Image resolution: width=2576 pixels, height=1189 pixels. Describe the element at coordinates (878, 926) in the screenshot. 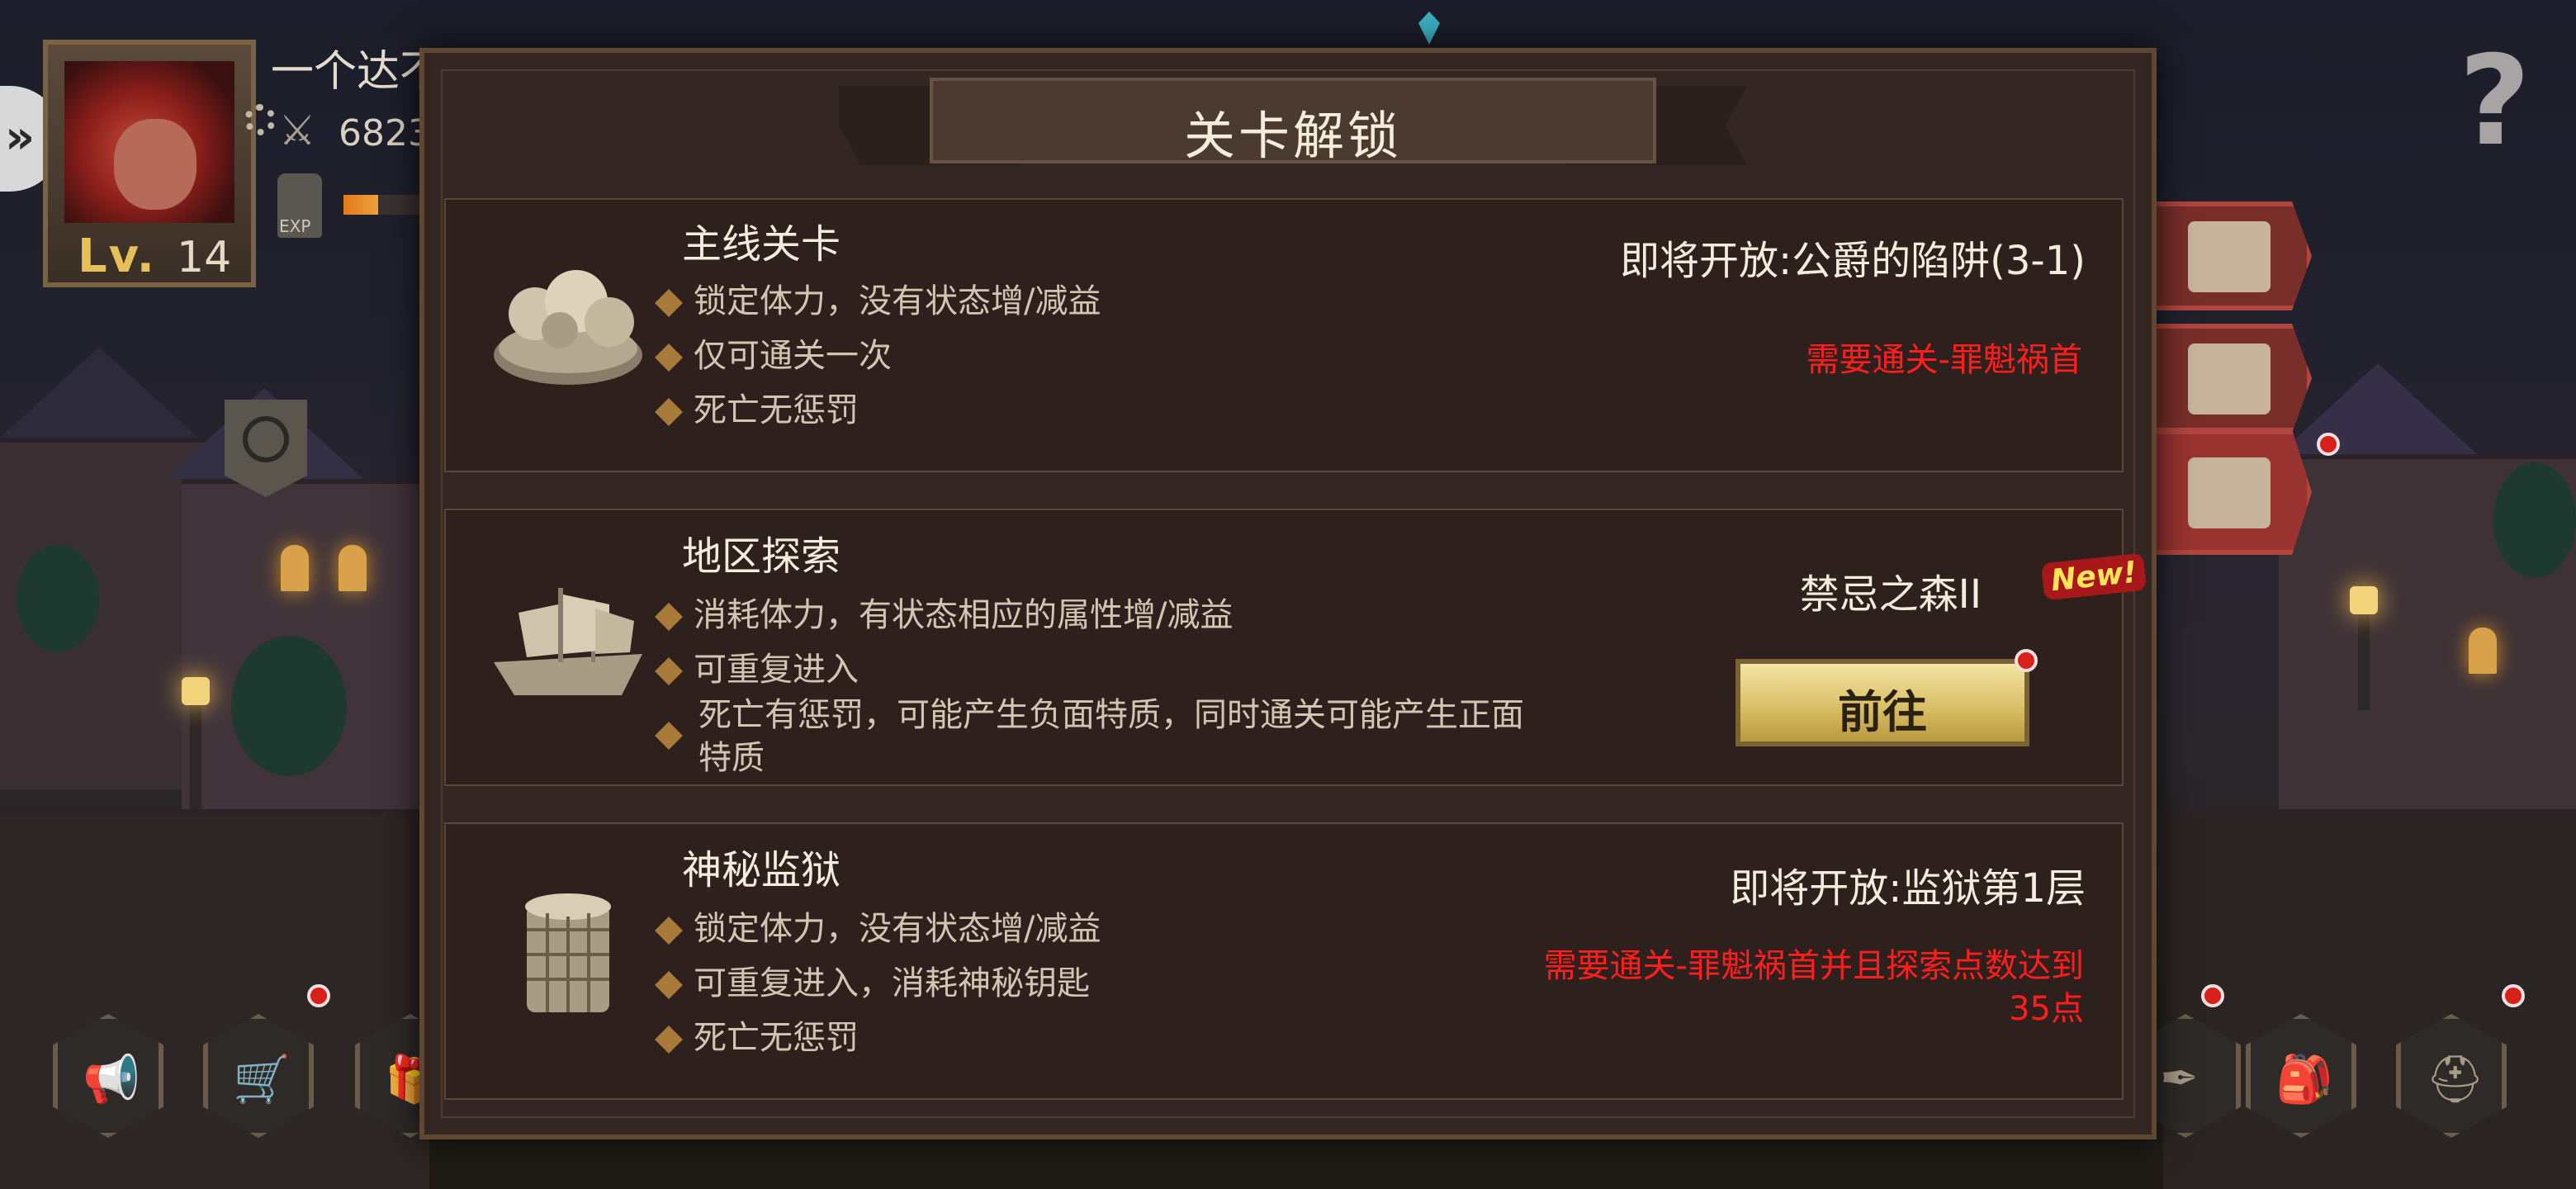

I see `mystery-prison-rule: 锁定体力，没有状态增/减益` at that location.